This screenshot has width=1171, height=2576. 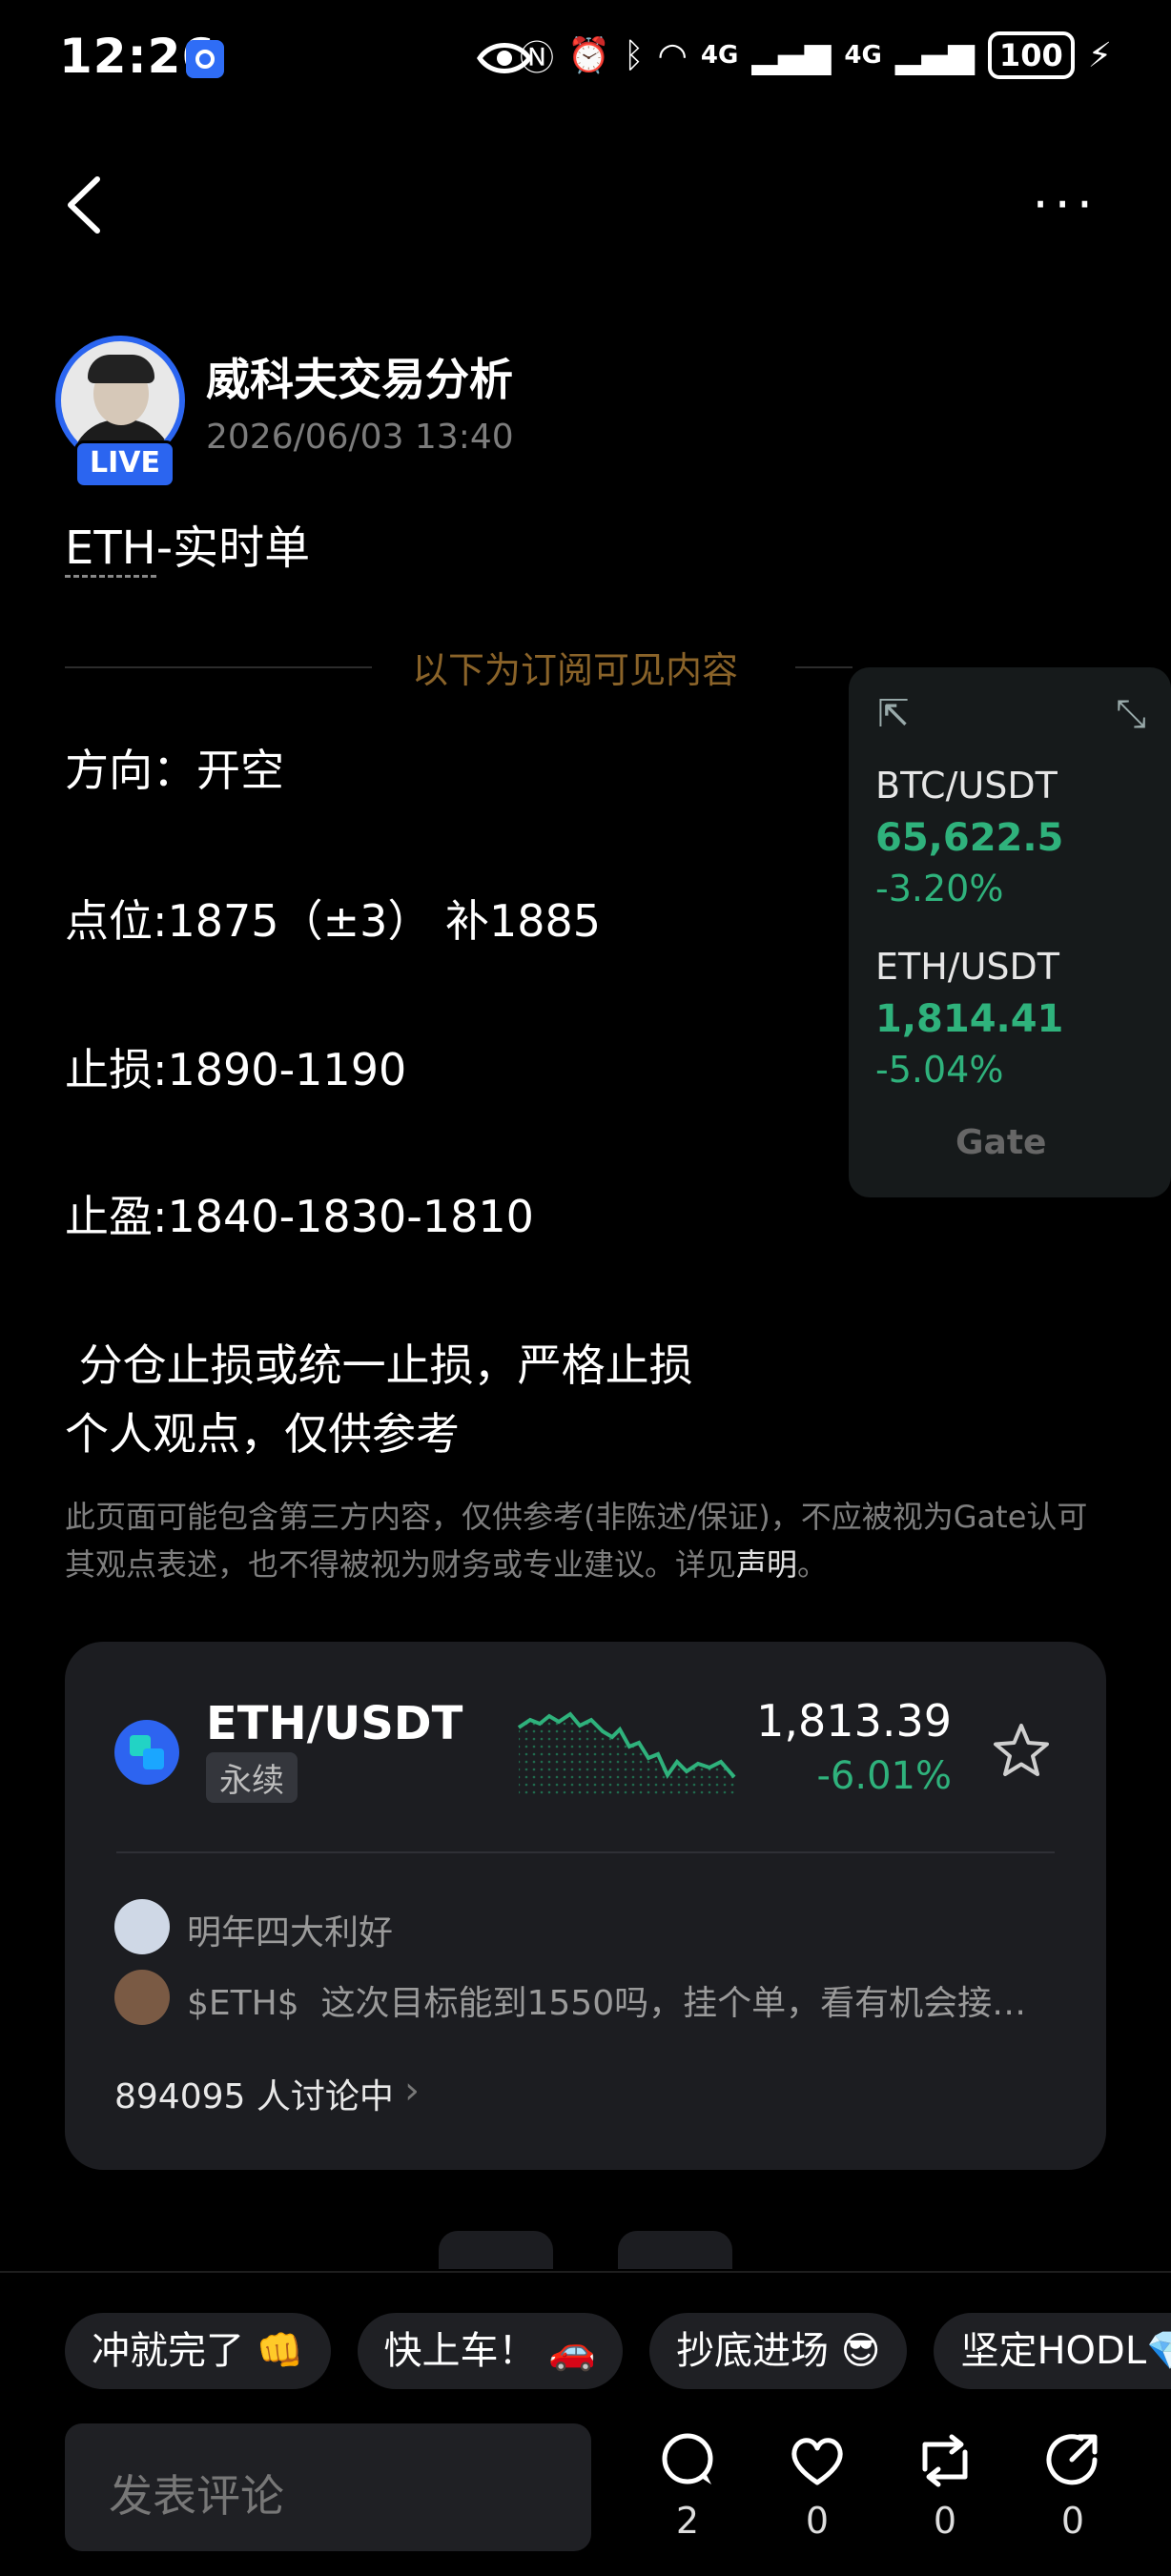 What do you see at coordinates (333, 921) in the screenshot?
I see `post-line: 点位:1875（±3） 补1885` at bounding box center [333, 921].